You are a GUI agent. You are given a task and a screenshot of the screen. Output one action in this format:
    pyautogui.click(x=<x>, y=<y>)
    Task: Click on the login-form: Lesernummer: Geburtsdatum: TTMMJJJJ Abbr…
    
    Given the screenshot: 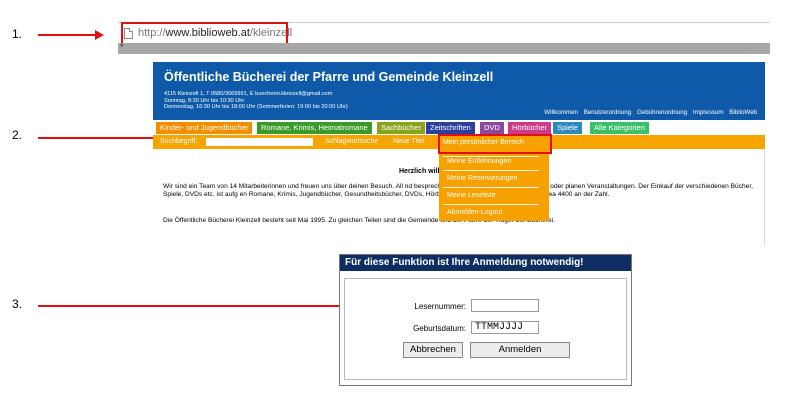 What is the action you would take?
    pyautogui.click(x=485, y=329)
    